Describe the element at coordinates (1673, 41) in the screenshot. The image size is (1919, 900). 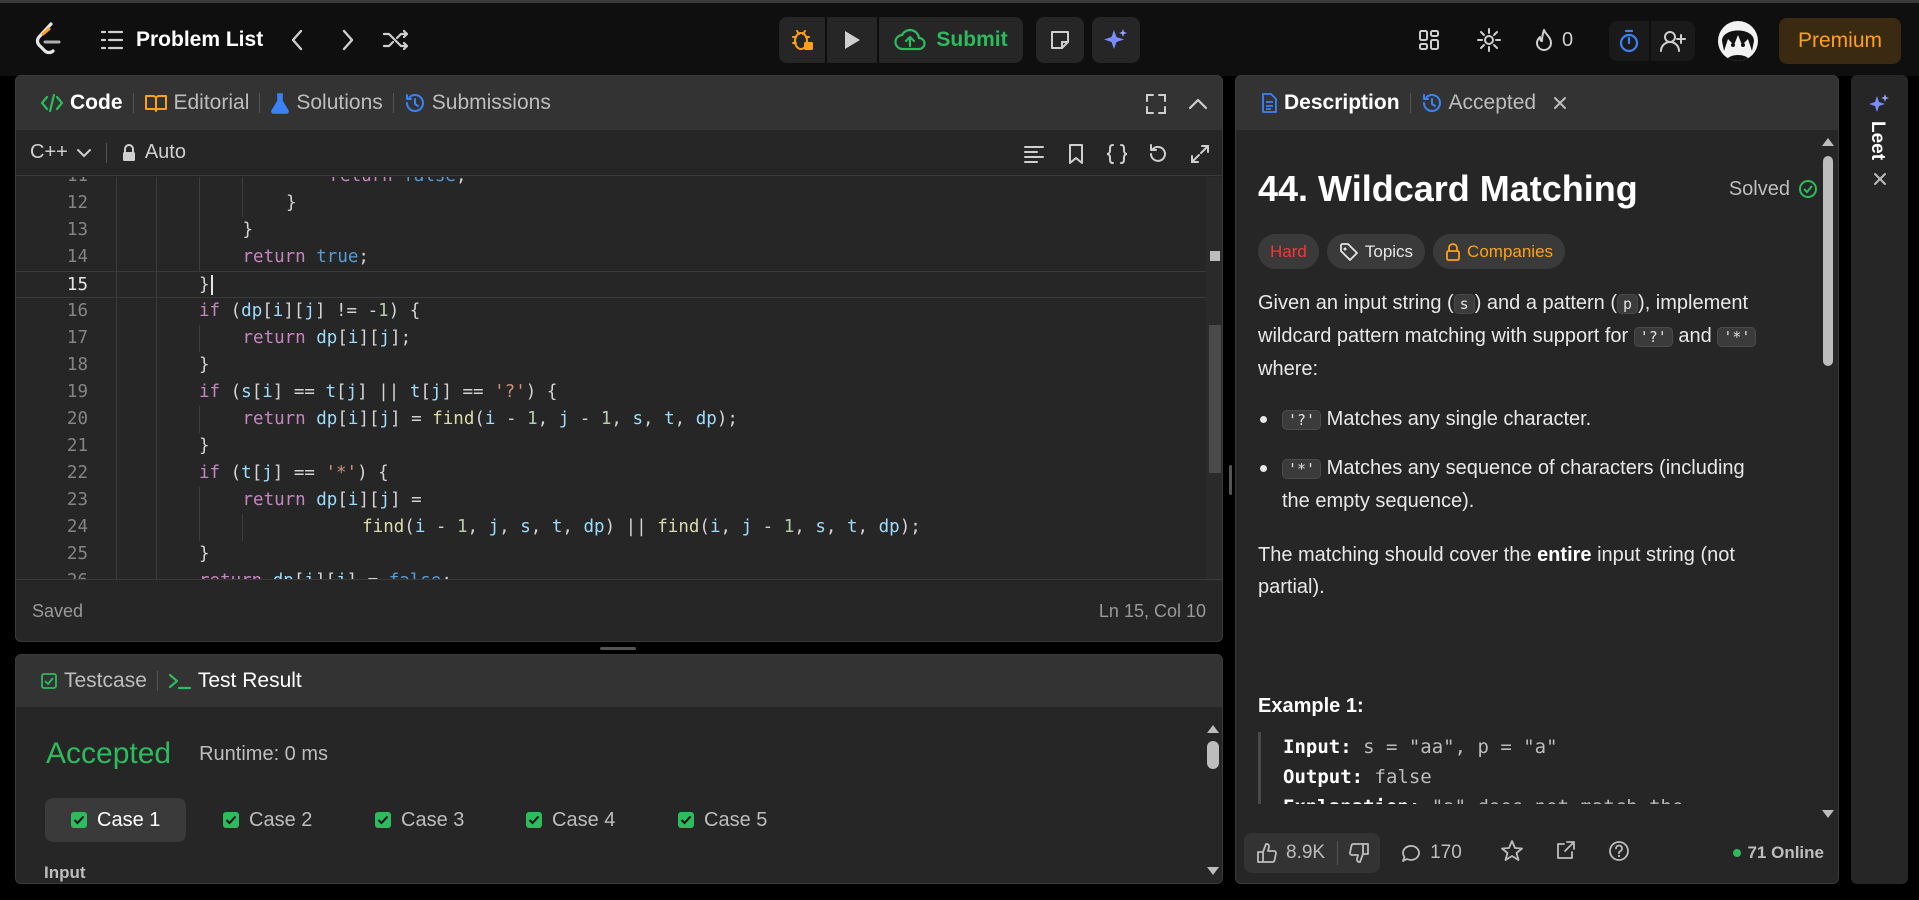
I see `invite-button` at that location.